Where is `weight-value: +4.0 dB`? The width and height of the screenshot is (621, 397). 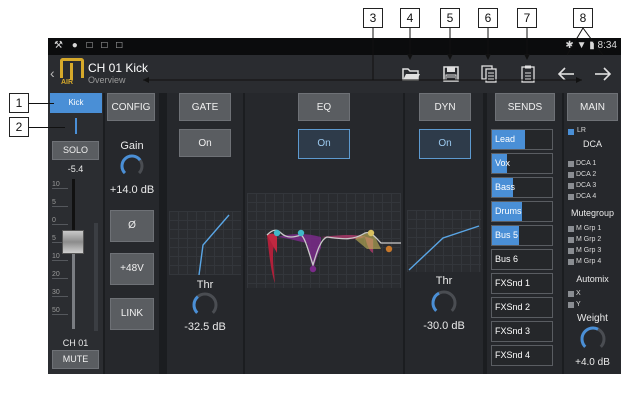
weight-value: +4.0 dB is located at coordinates (592, 362).